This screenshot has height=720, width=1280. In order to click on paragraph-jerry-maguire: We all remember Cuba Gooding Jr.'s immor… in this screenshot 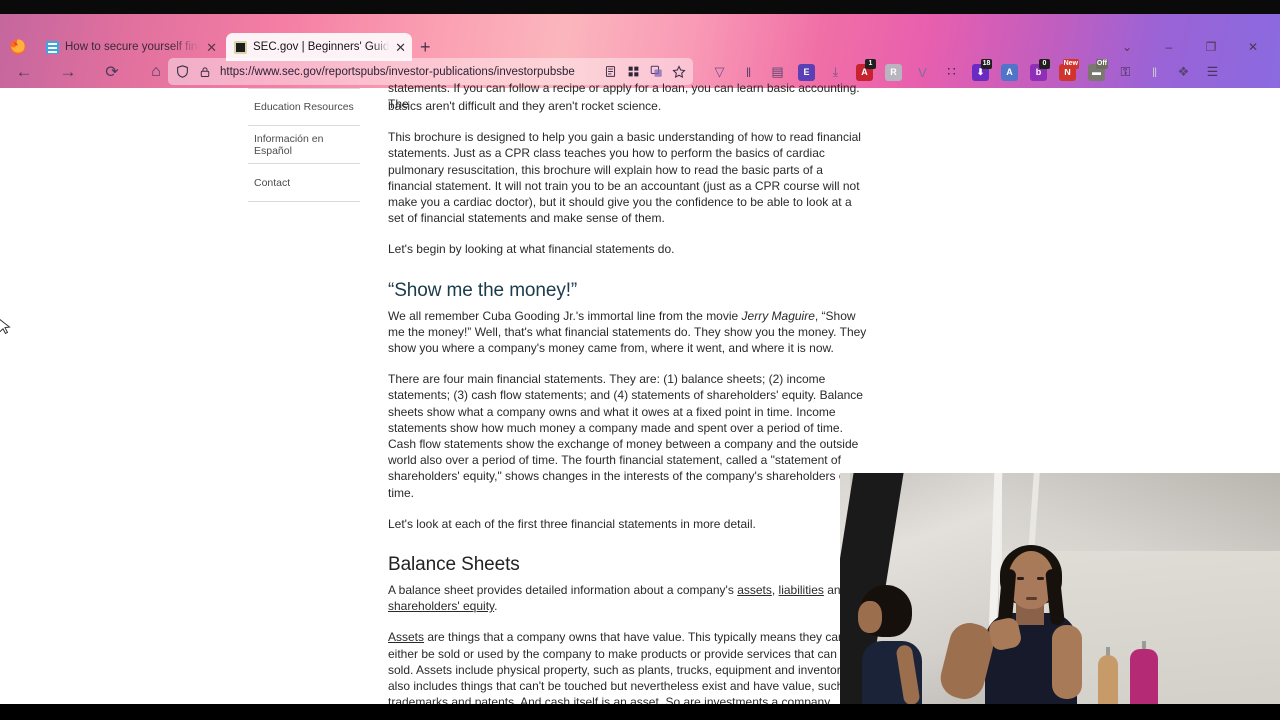, I will do `click(629, 332)`.